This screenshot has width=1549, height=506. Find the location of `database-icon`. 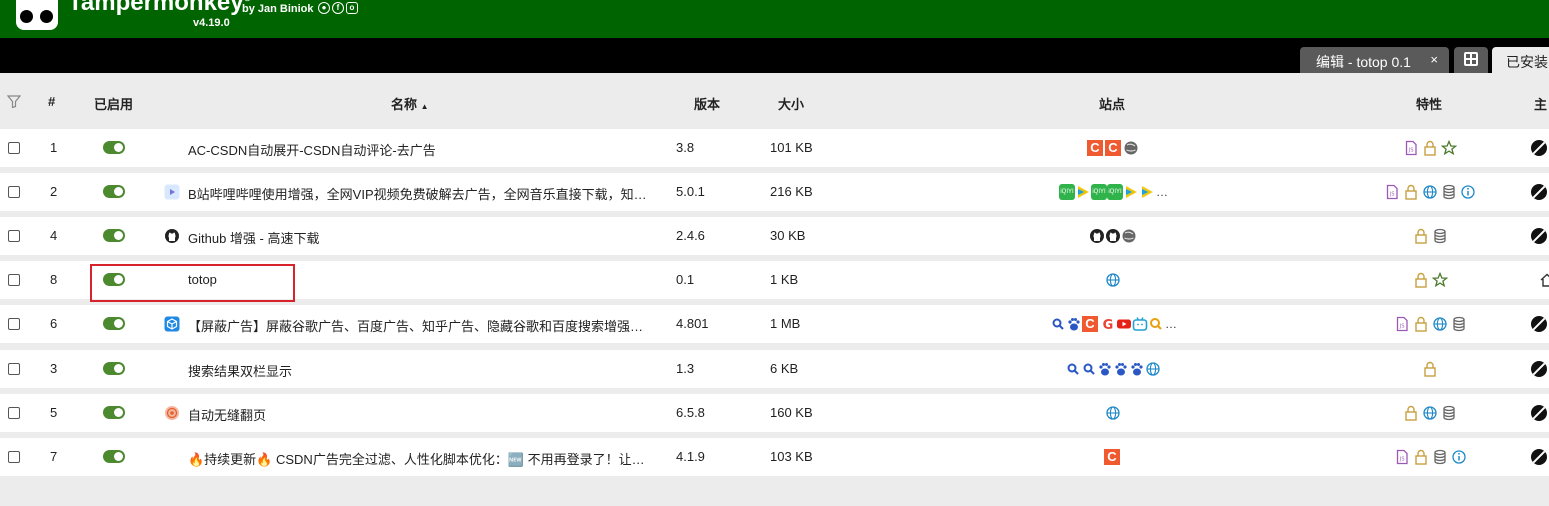

database-icon is located at coordinates (1449, 413).